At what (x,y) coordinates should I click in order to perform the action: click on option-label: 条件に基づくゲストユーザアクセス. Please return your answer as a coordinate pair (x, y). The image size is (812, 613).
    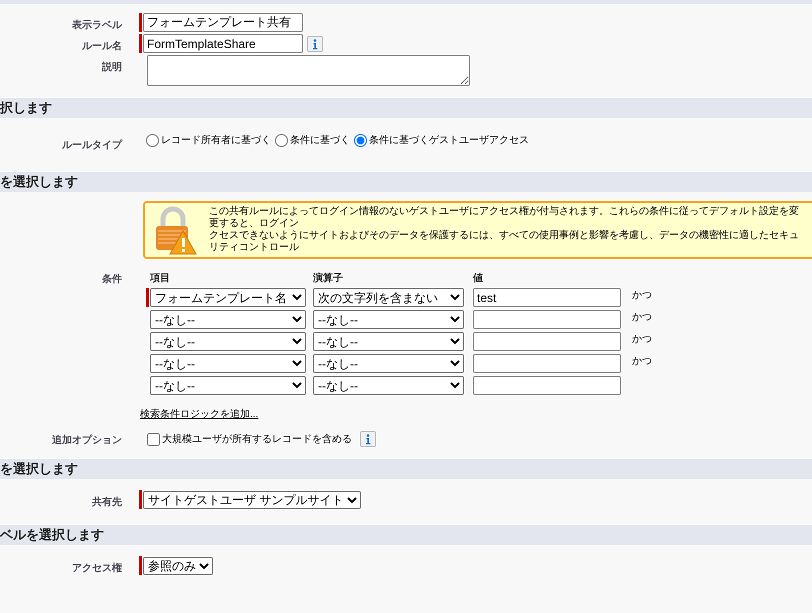
    Looking at the image, I should click on (449, 140).